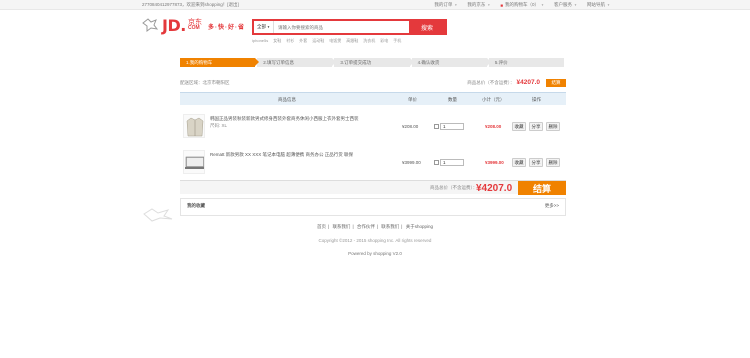 Image resolution: width=750 pixels, height=358 pixels. What do you see at coordinates (478, 5) in the screenshot?
I see `top-link-myjd: 我的京东 ▼` at bounding box center [478, 5].